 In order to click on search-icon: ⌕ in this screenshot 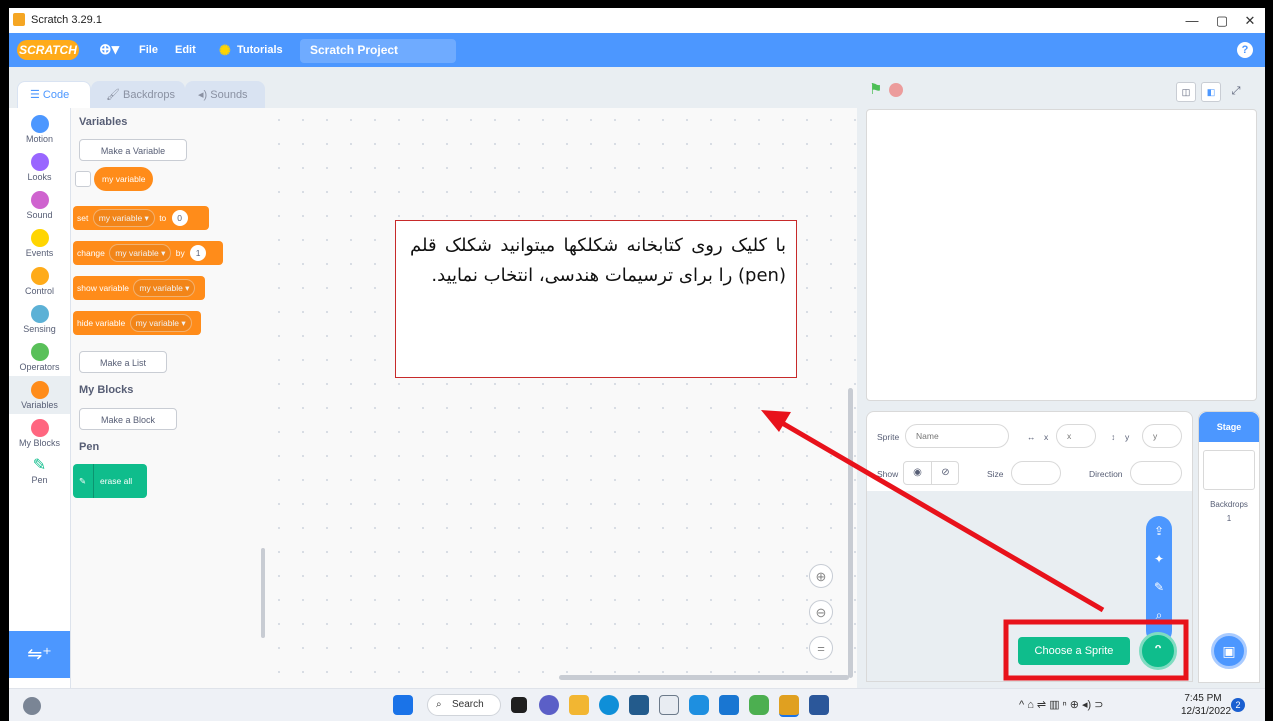, I will do `click(439, 704)`.